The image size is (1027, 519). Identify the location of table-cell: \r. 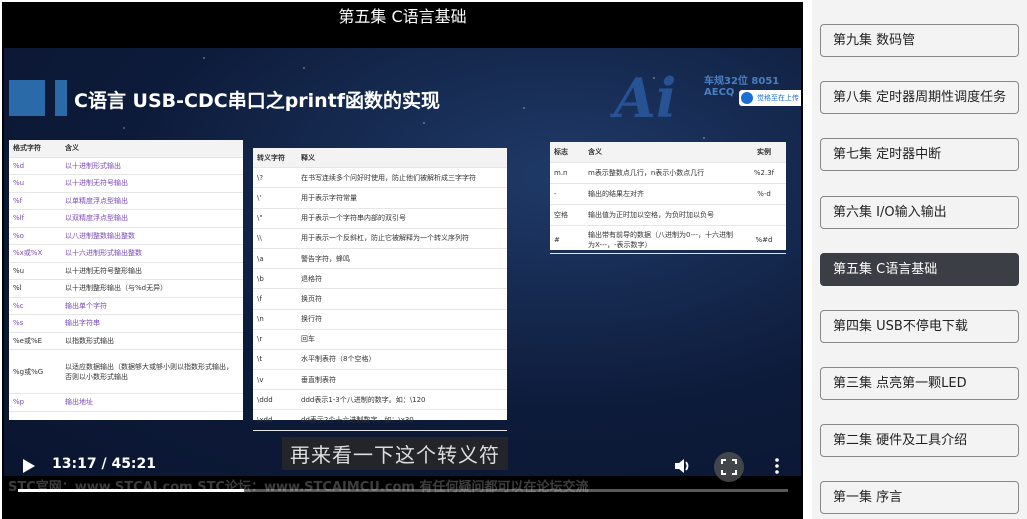
(260, 339).